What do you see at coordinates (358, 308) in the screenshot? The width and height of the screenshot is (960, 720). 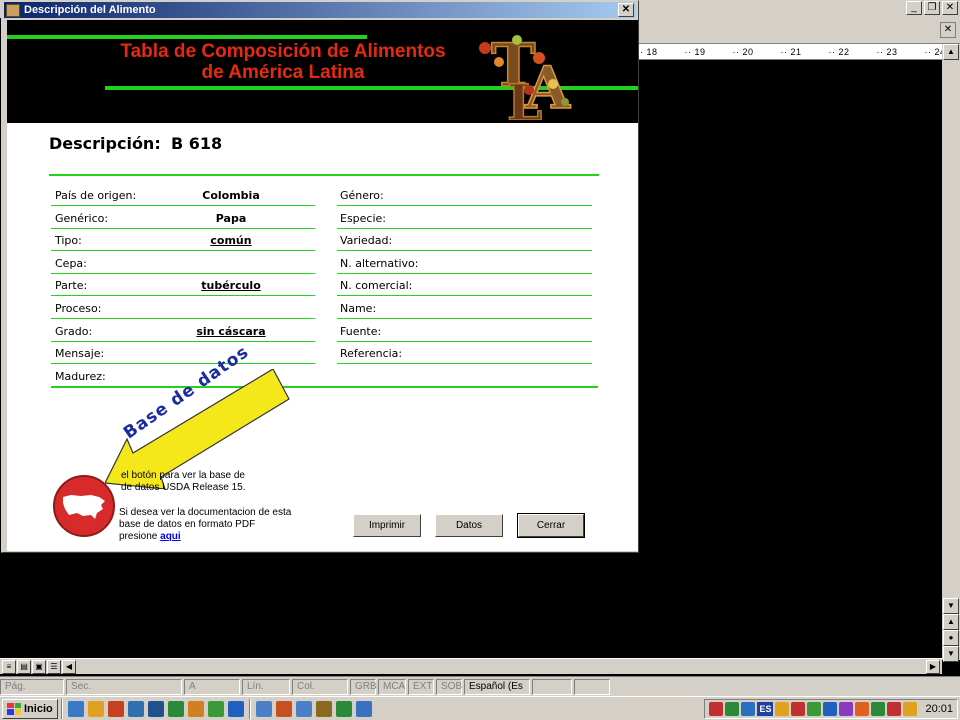 I see `field-label: Name:` at bounding box center [358, 308].